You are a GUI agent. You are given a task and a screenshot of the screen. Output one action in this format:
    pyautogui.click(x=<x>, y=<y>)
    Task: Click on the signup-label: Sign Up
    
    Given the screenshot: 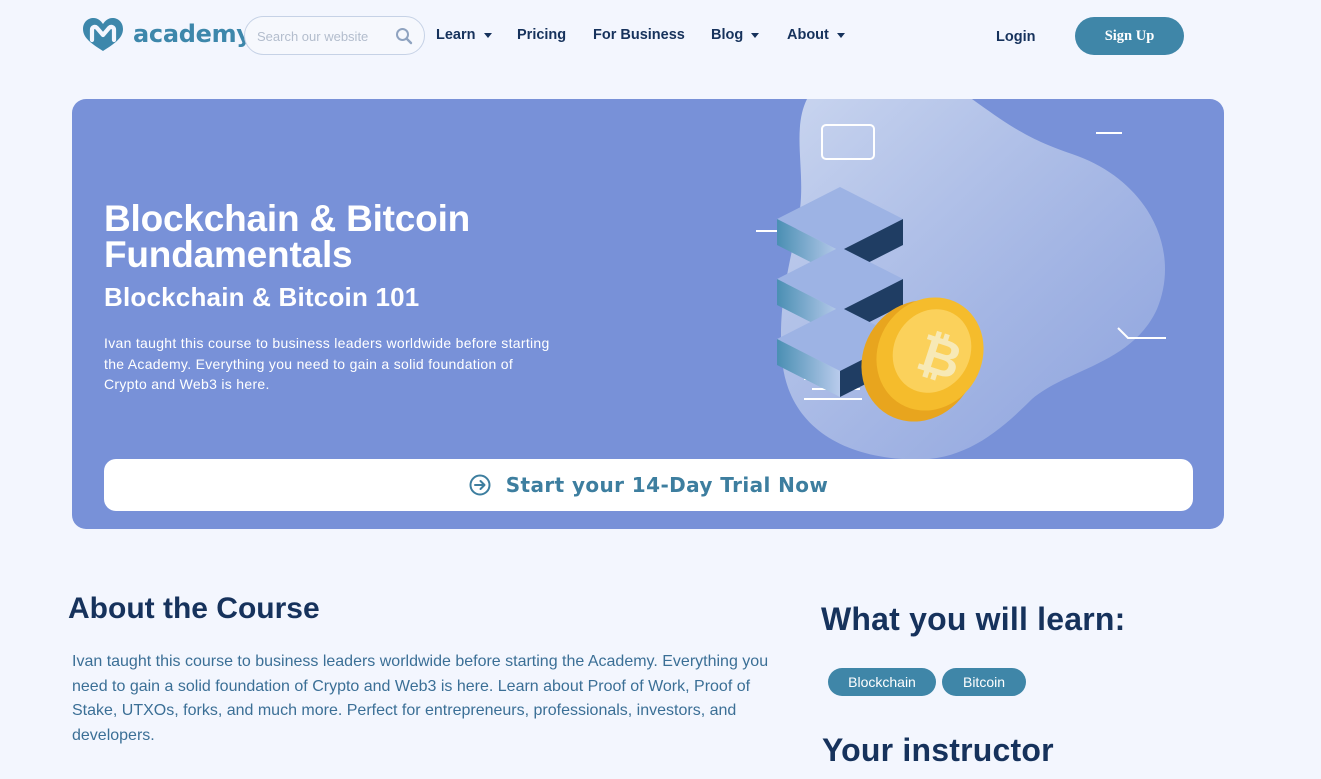 What is the action you would take?
    pyautogui.click(x=1129, y=35)
    